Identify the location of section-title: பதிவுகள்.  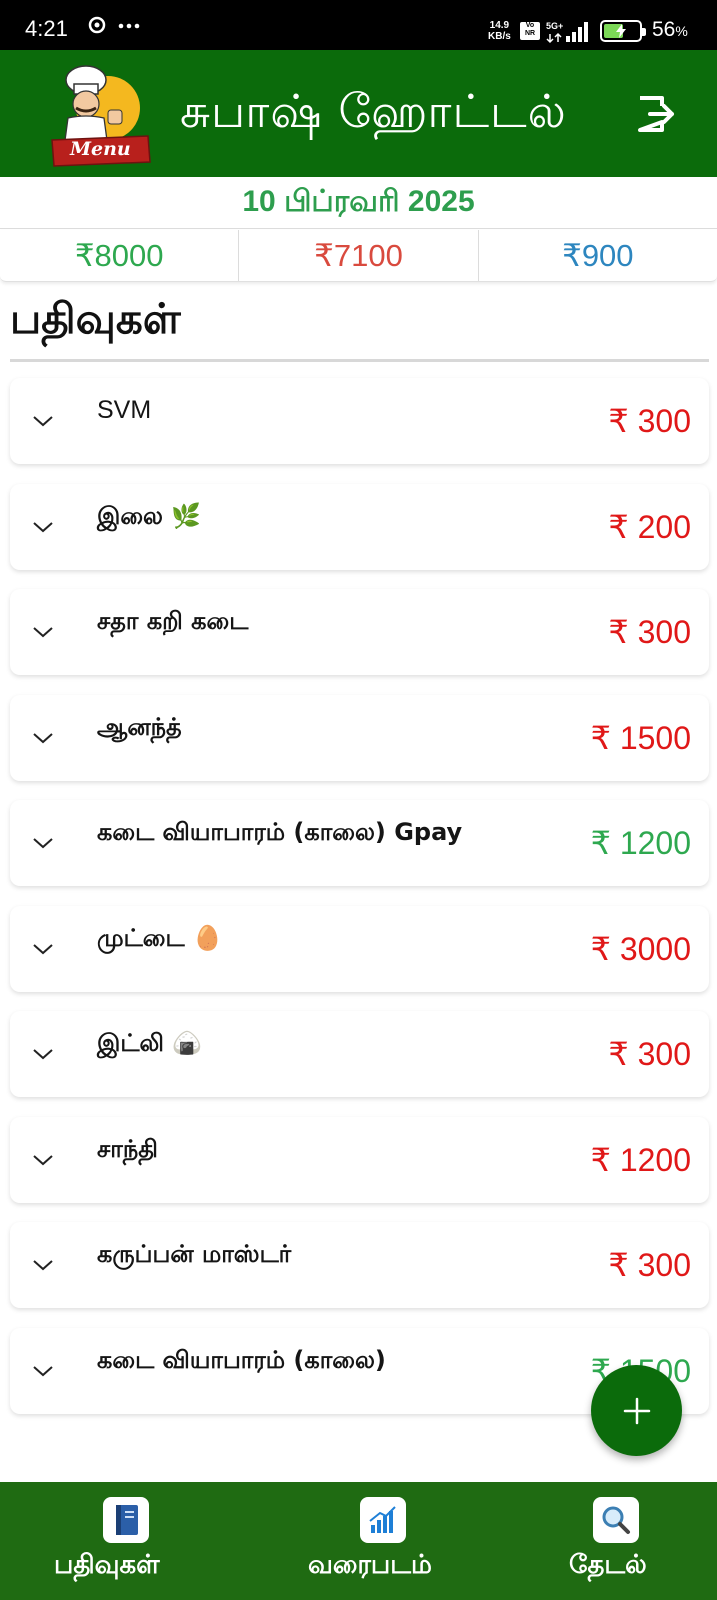
(95, 318).